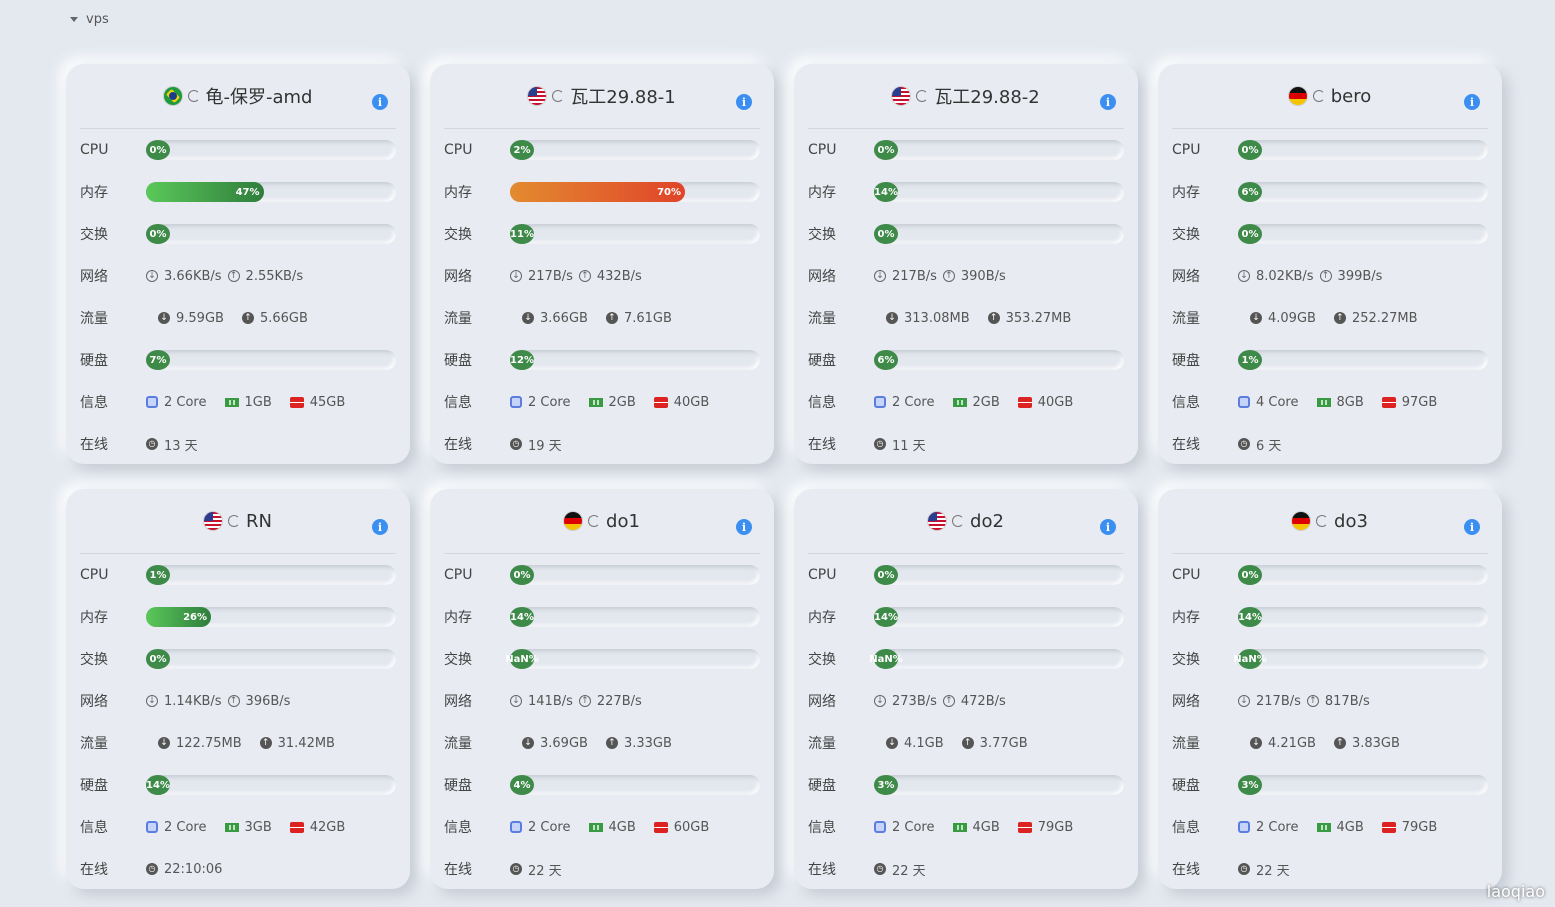 The width and height of the screenshot is (1555, 907). Describe the element at coordinates (522, 360) in the screenshot. I see `disk-row-fill: 12%` at that location.